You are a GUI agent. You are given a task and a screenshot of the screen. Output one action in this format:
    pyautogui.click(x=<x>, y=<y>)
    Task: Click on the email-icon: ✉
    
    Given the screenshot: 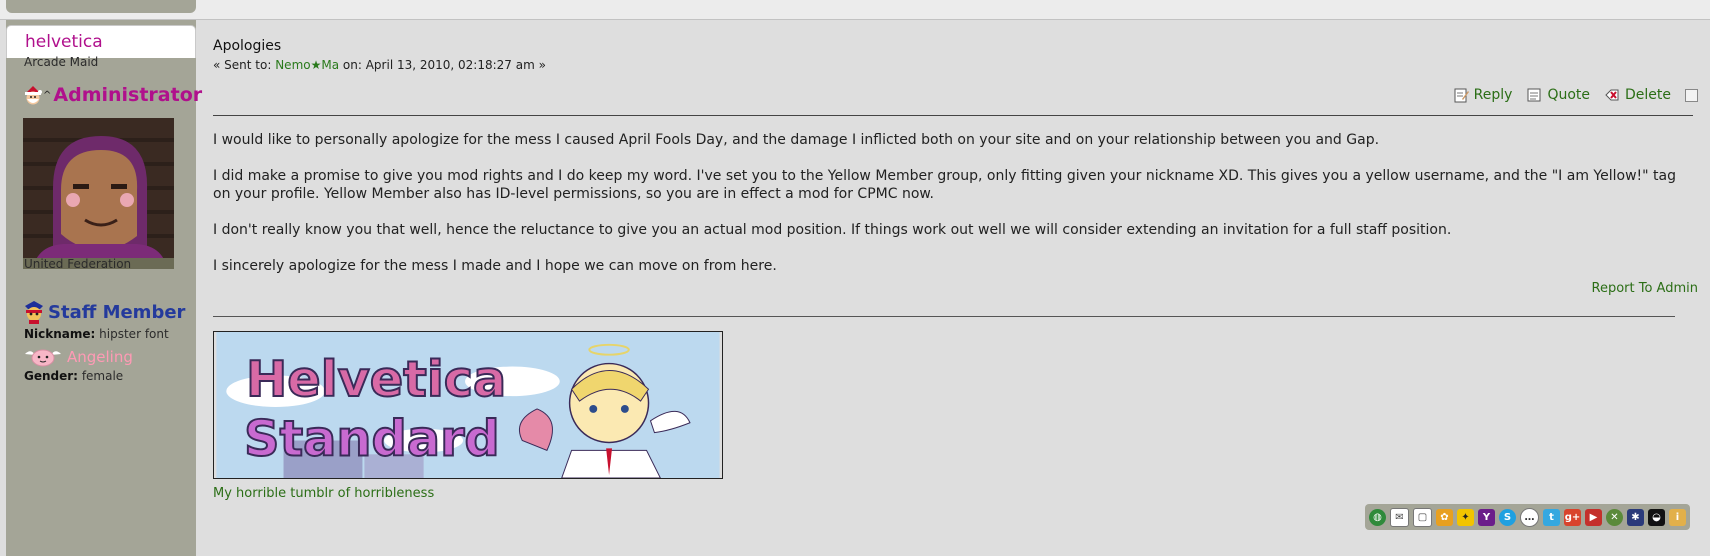 What is the action you would take?
    pyautogui.click(x=1399, y=517)
    